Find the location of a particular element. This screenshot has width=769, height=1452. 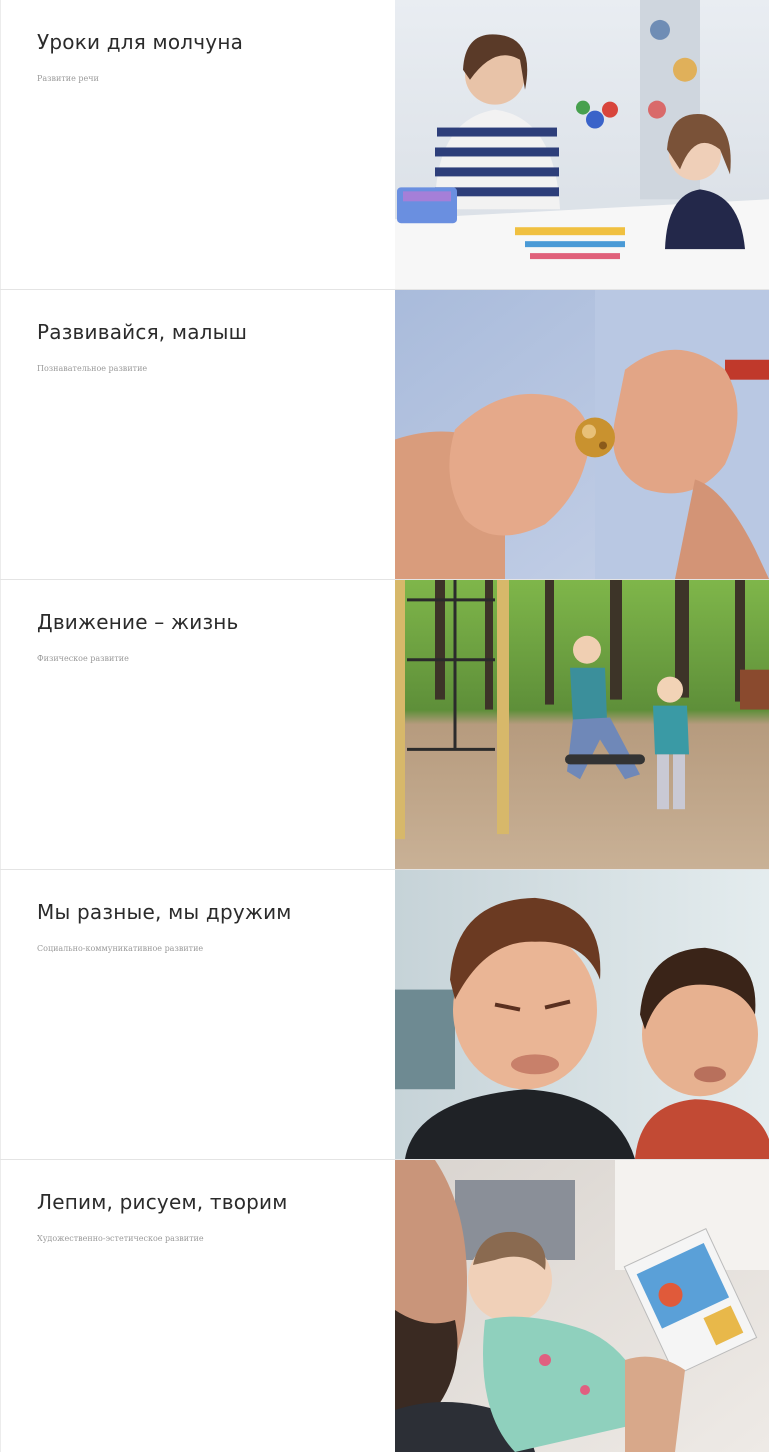

program-category: Социально-коммуникативное развитие is located at coordinates (120, 948).